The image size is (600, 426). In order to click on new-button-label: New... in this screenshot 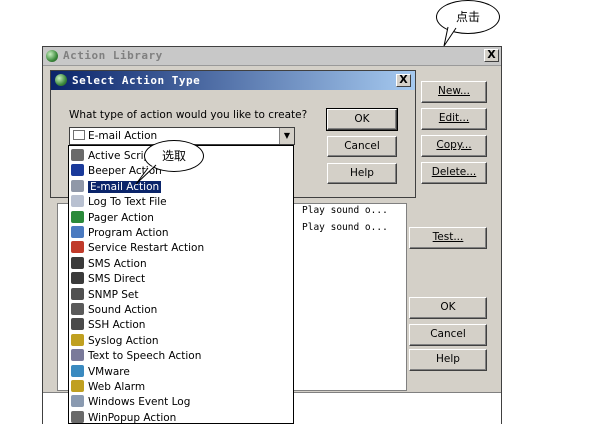, I will do `click(454, 91)`.